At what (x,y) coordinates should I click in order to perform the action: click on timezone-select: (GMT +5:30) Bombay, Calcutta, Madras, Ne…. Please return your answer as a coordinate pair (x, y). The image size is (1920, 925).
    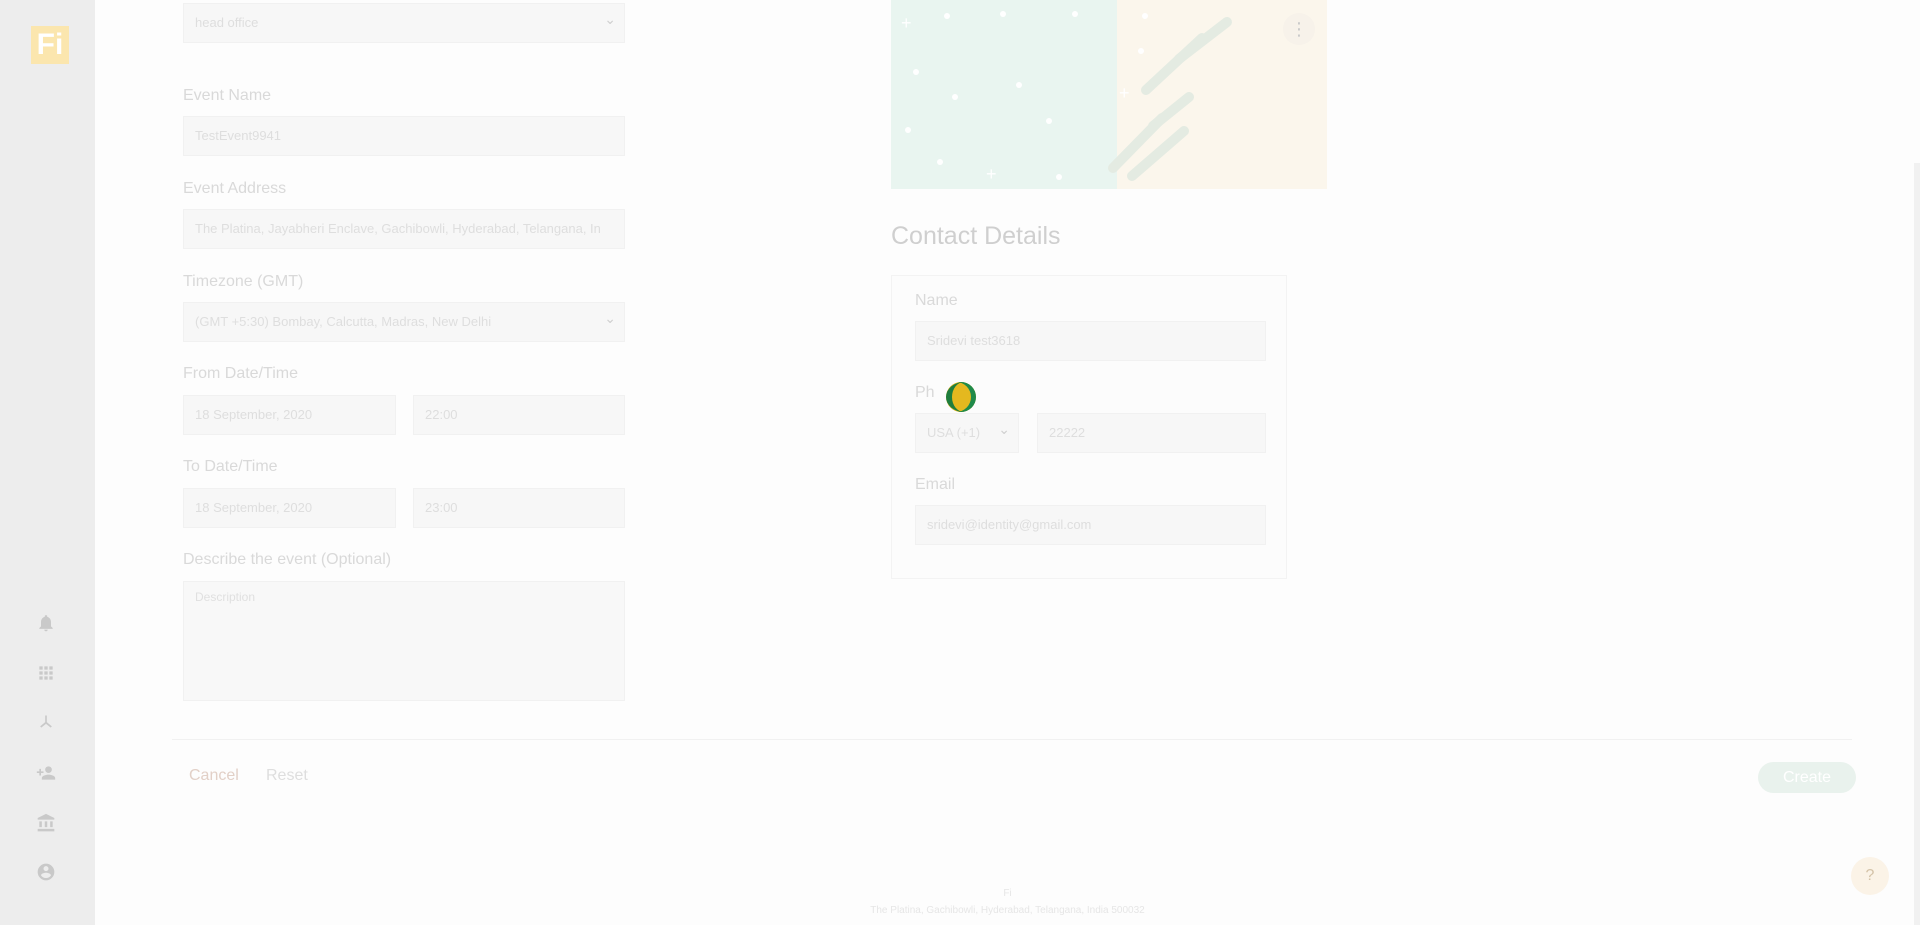
    Looking at the image, I should click on (404, 322).